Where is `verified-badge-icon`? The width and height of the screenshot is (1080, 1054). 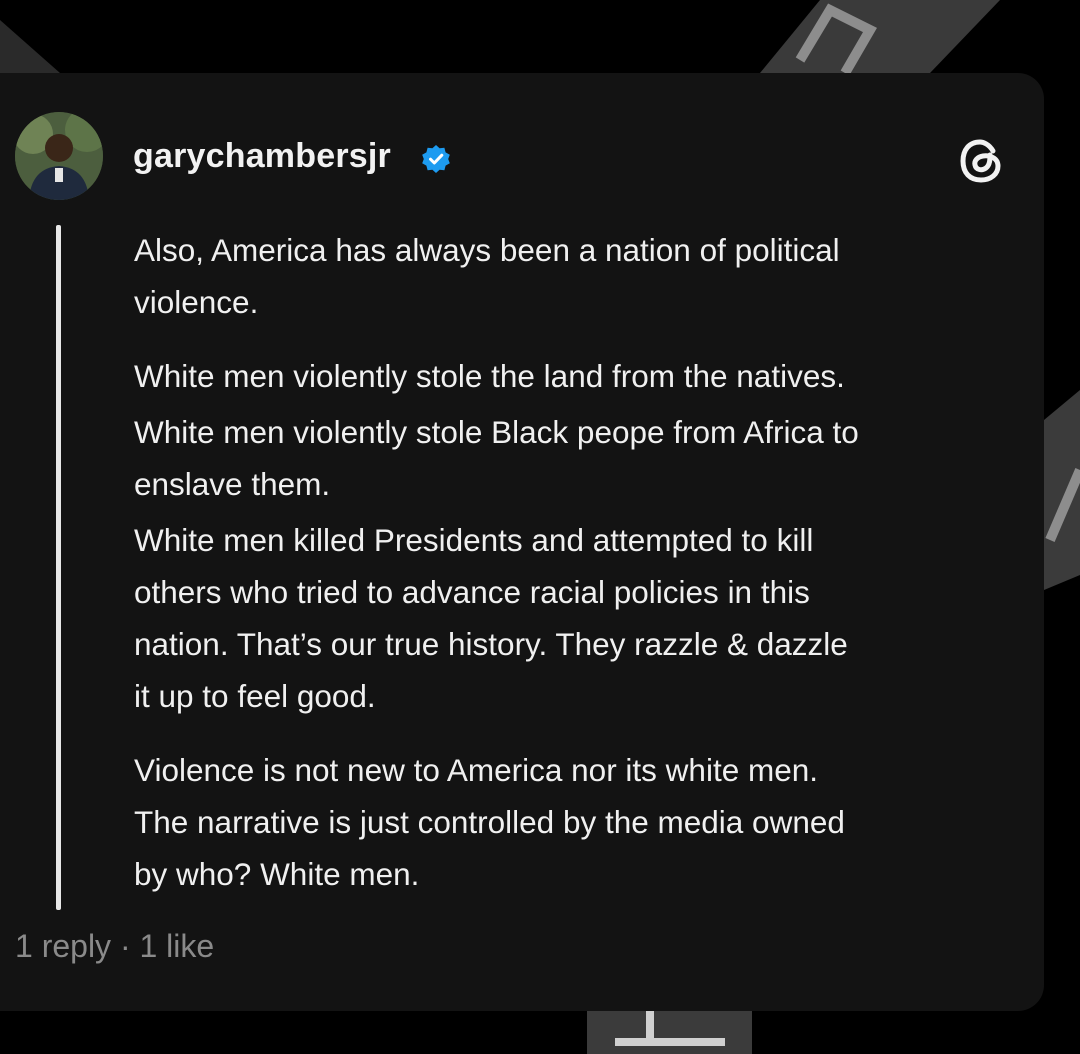 verified-badge-icon is located at coordinates (436, 159).